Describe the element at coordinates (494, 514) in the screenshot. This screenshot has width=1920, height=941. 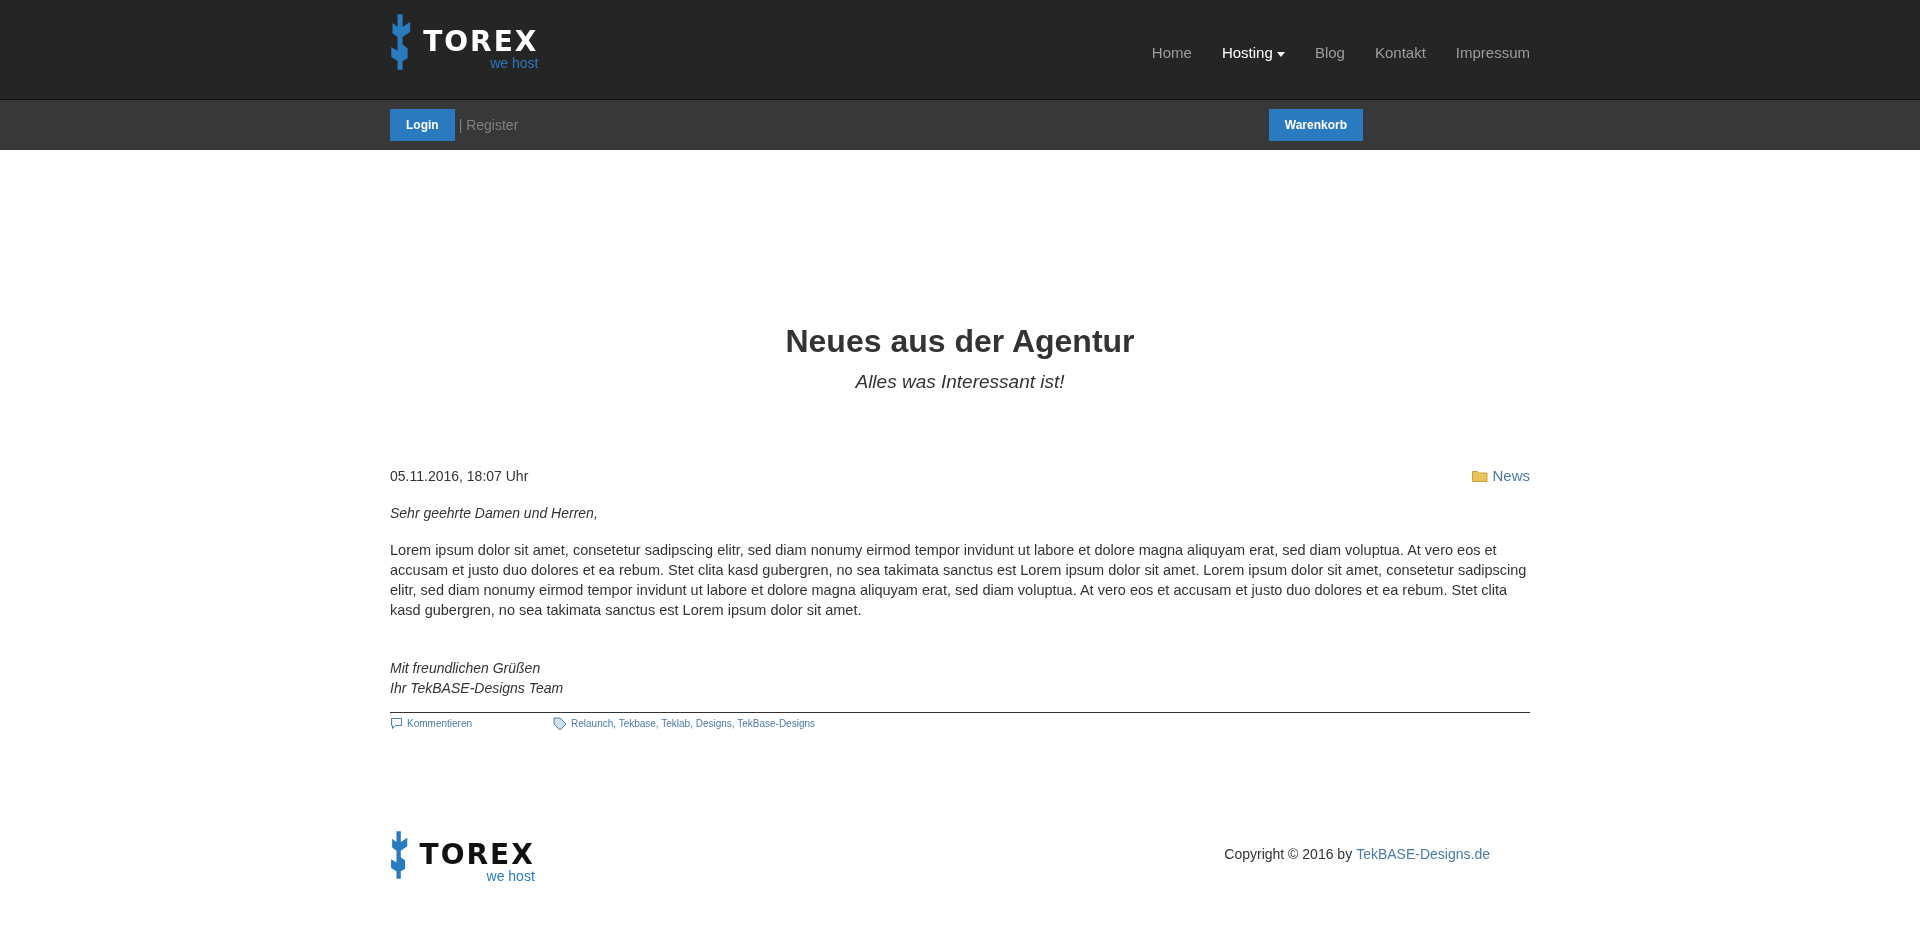
I see `greeting-text: Sehr geehrte Damen und Herren,` at that location.